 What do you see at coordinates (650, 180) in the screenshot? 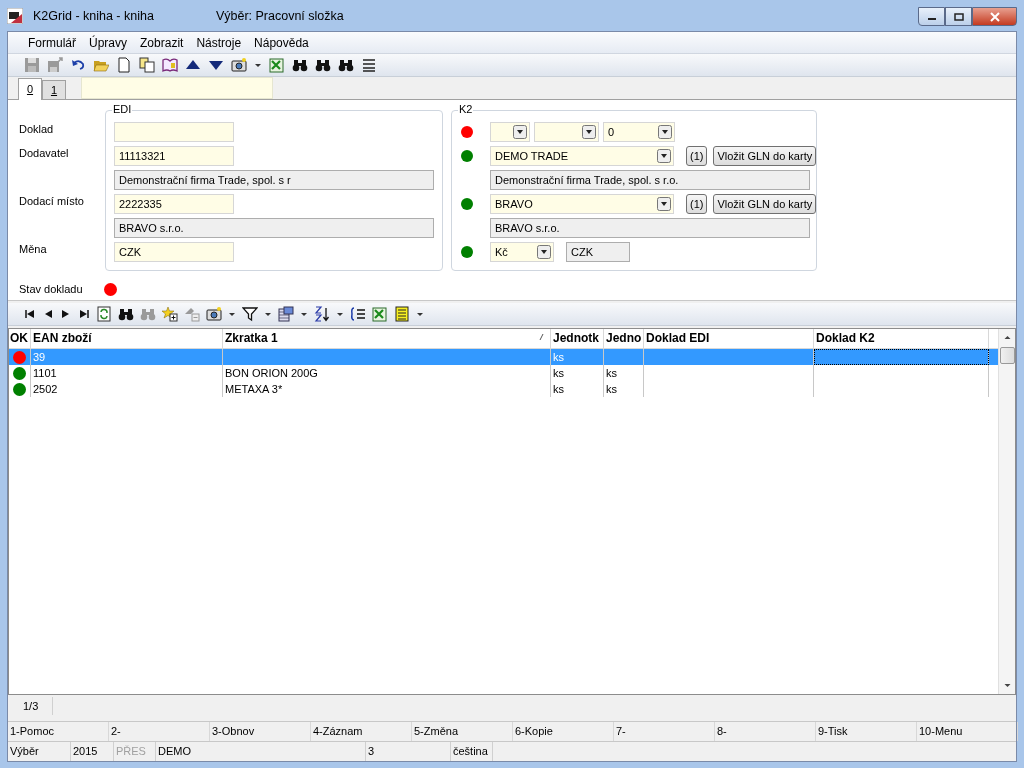
I see `readonly-field: Demonstrační firma Trade, spol. s r.o.` at bounding box center [650, 180].